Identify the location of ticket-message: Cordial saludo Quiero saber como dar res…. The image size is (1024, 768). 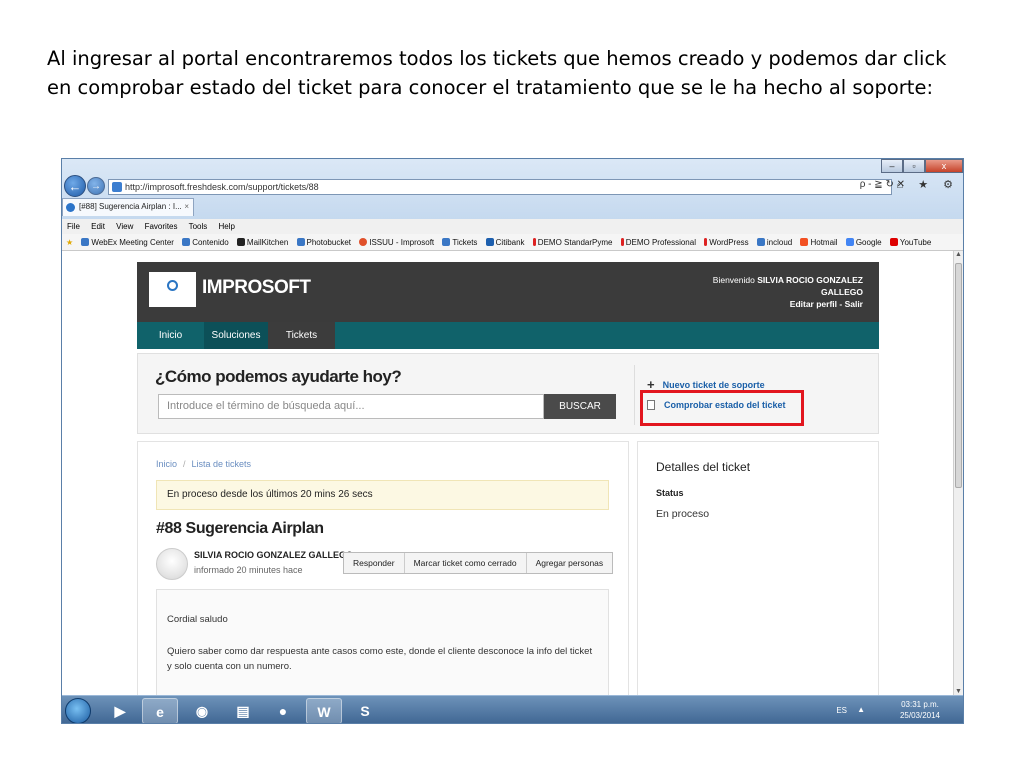
(382, 642).